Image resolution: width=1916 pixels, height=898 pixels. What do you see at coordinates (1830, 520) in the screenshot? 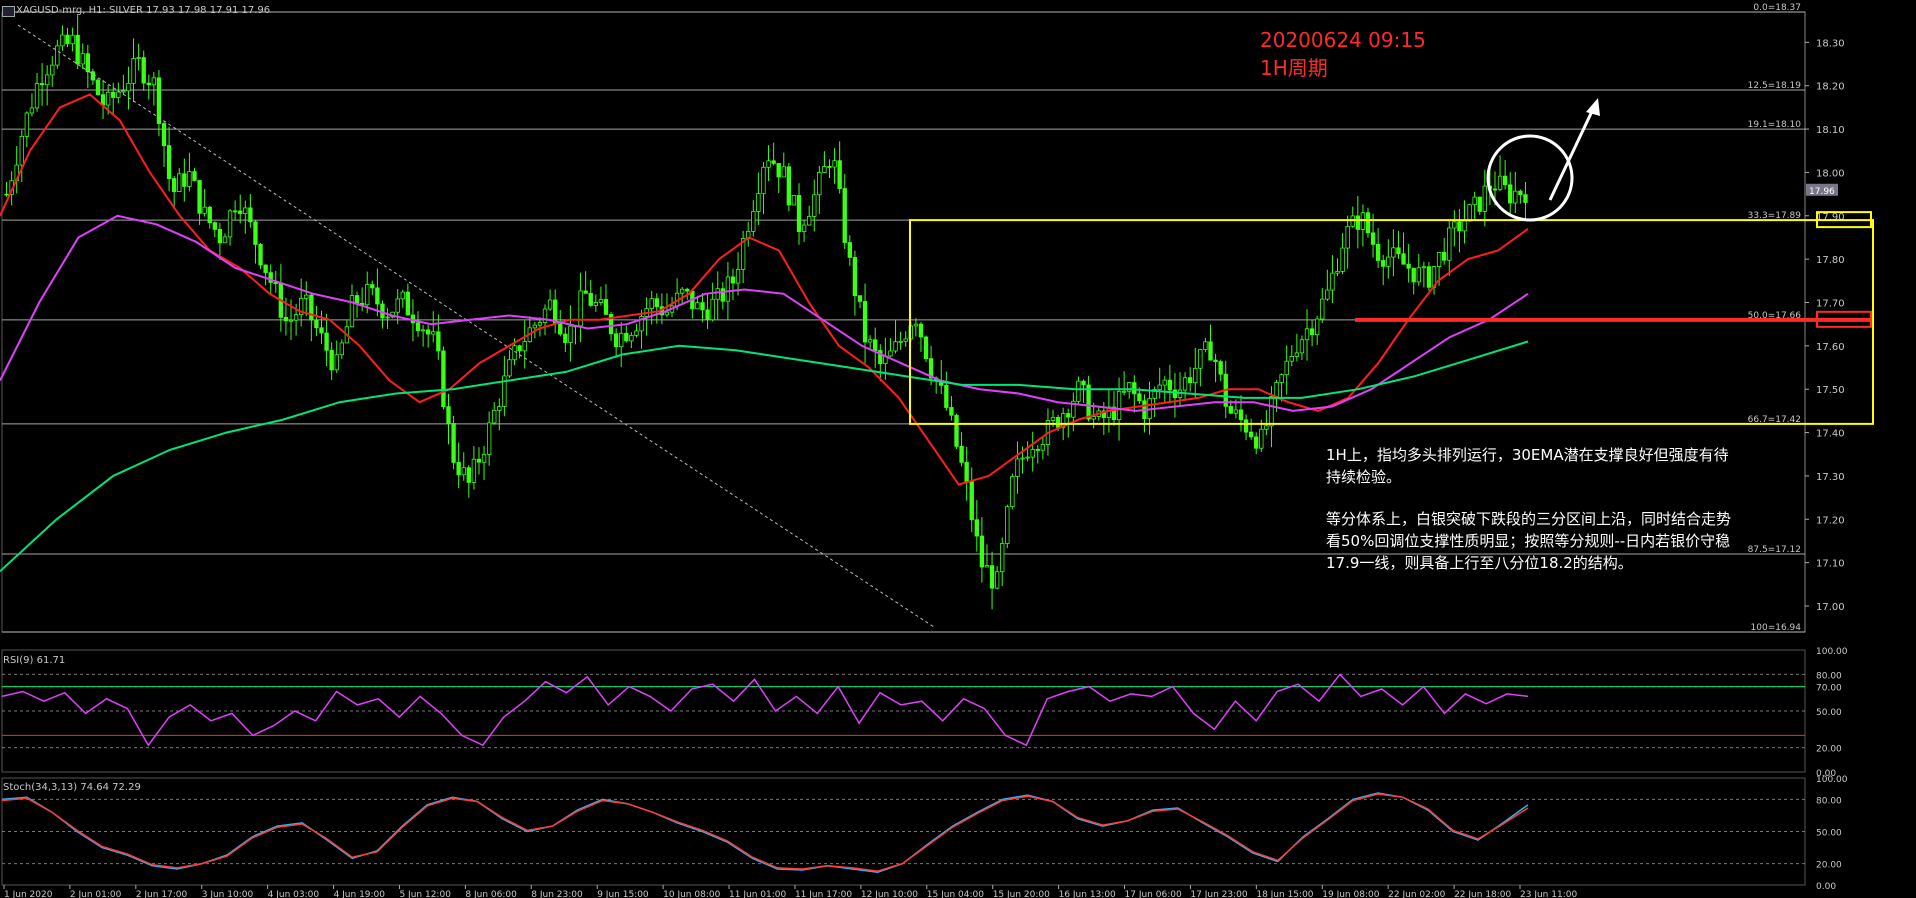
I see `price-tick-label: 17.20` at bounding box center [1830, 520].